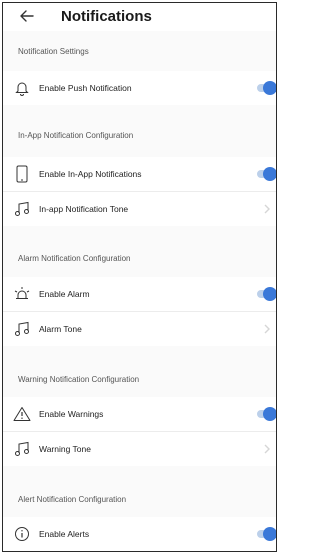  Describe the element at coordinates (84, 209) in the screenshot. I see `row-label: In-app Notification Tone` at that location.